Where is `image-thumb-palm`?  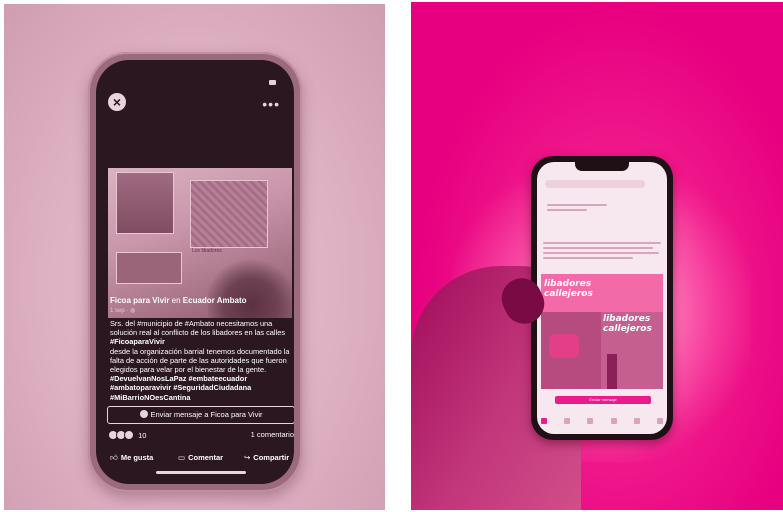
image-thumb-palm is located at coordinates (250, 286).